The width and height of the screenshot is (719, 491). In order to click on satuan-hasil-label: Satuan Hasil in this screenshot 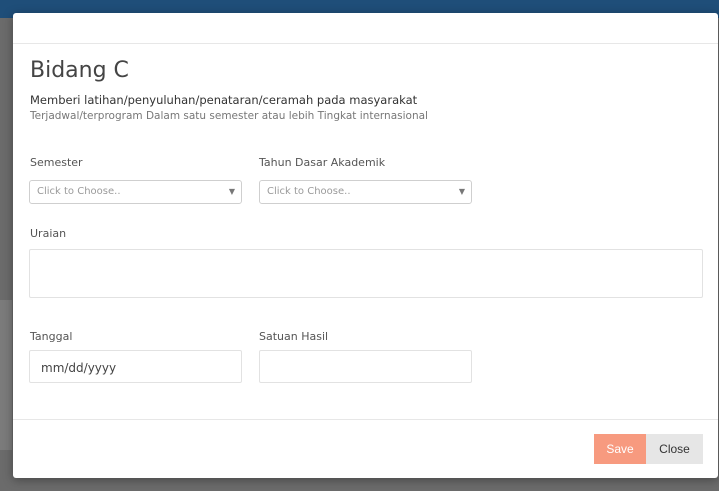, I will do `click(294, 336)`.